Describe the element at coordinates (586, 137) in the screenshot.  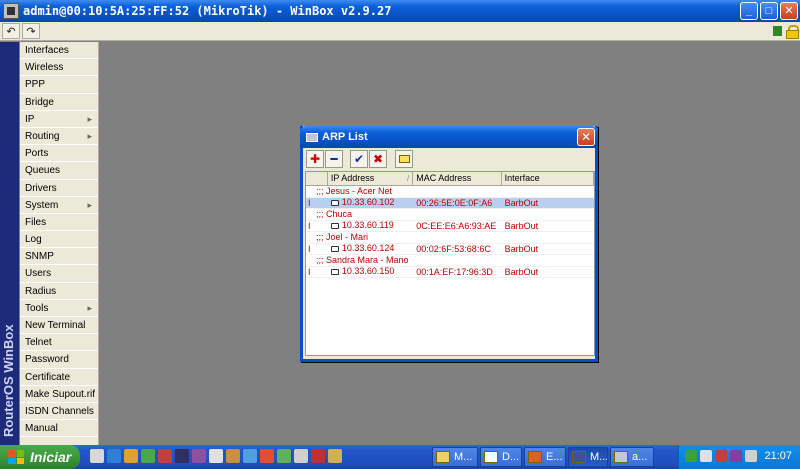
I see `arp-close-button: ✕` at that location.